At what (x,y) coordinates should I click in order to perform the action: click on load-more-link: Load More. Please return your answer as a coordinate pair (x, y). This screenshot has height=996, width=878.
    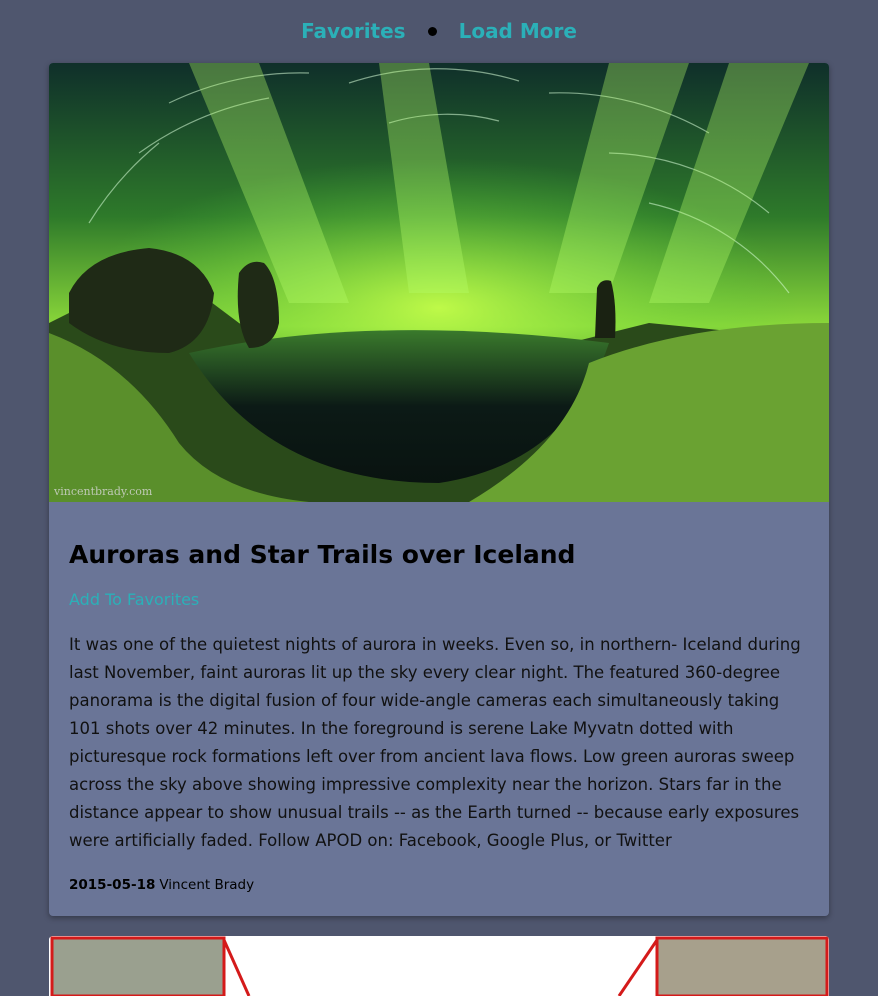
    Looking at the image, I should click on (518, 31).